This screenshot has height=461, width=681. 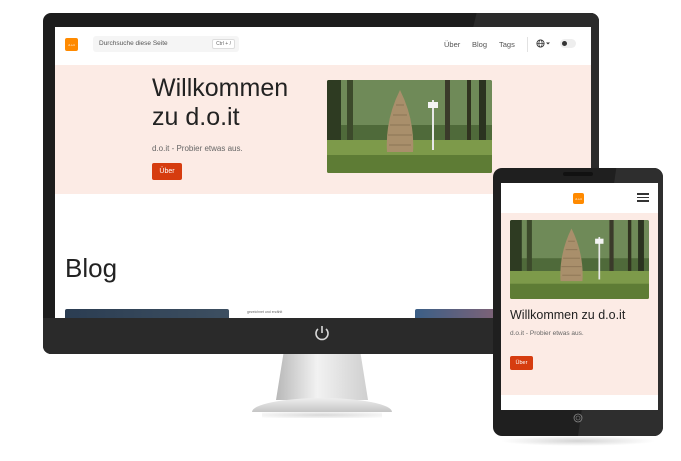 What do you see at coordinates (223, 44) in the screenshot?
I see `search-shortcut: Ctrl + /` at bounding box center [223, 44].